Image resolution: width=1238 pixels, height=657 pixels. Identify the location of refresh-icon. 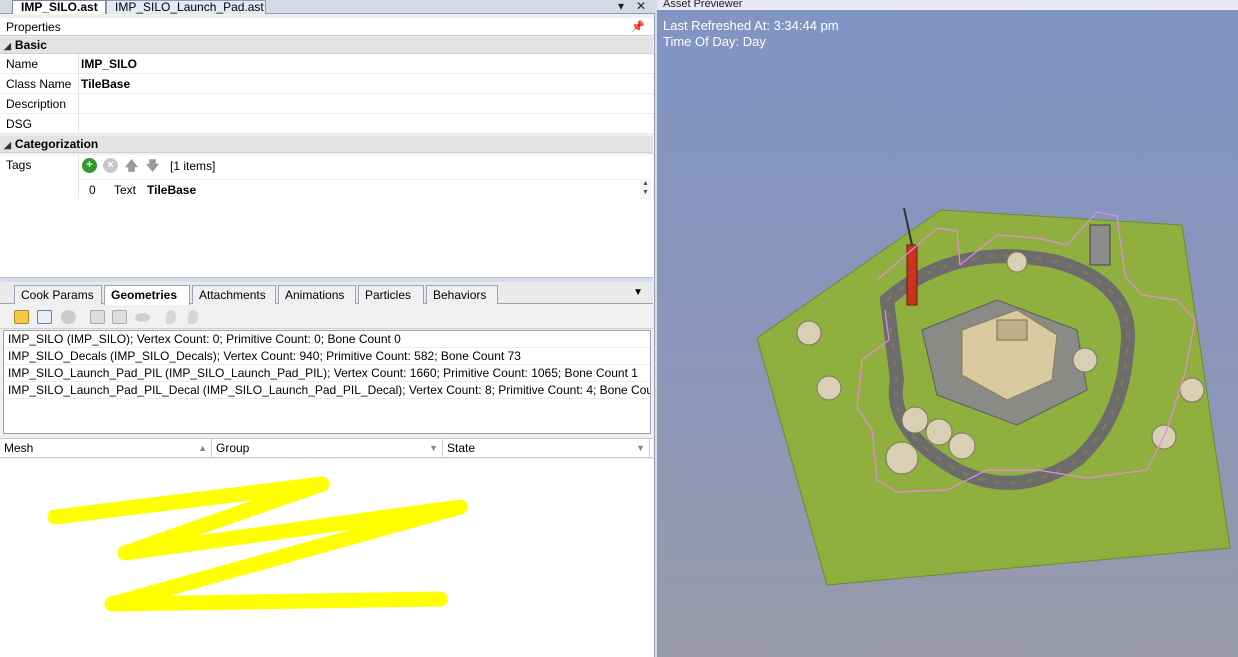
(97, 317).